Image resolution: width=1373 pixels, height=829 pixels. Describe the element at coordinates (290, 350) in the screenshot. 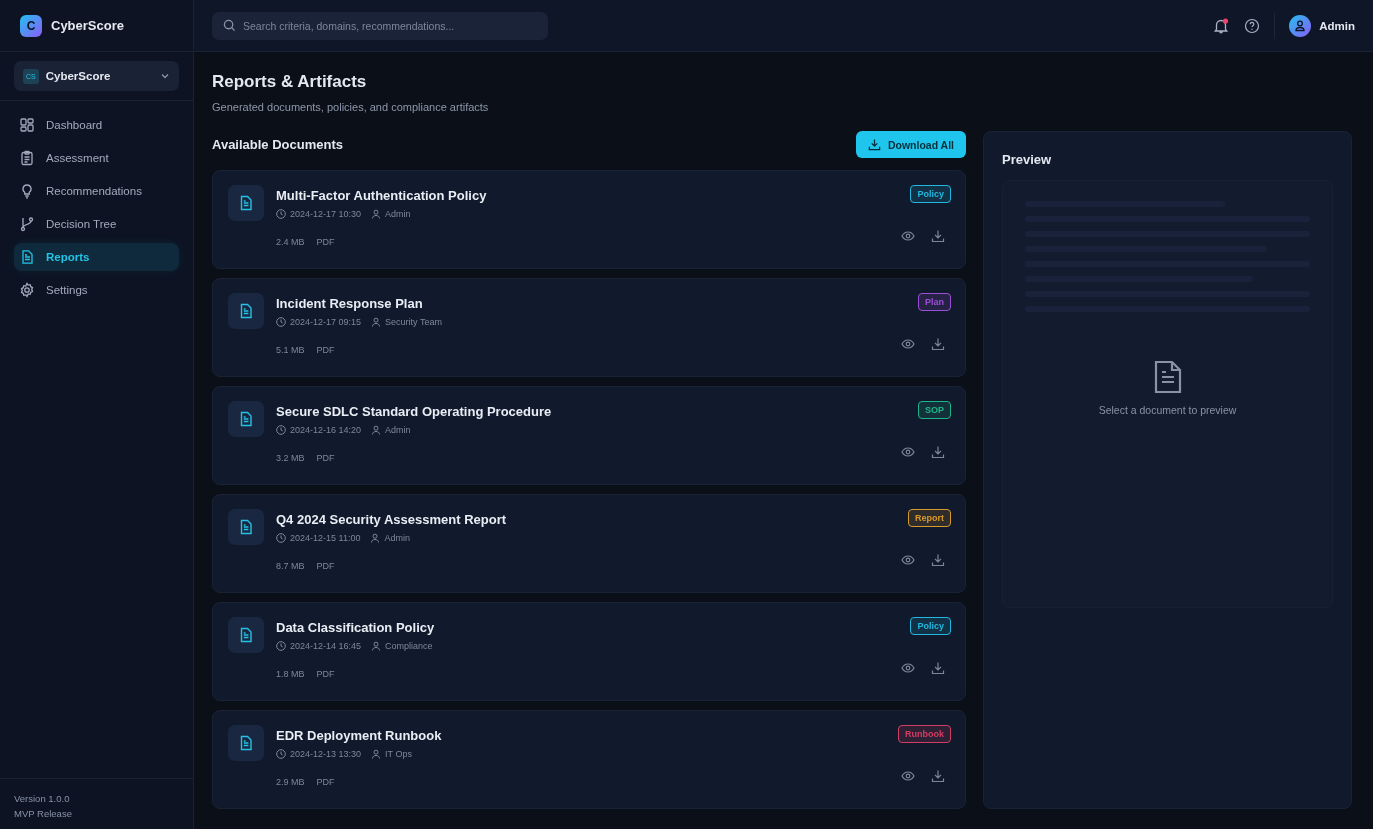

I see `file-size: 5.1 MB` at that location.